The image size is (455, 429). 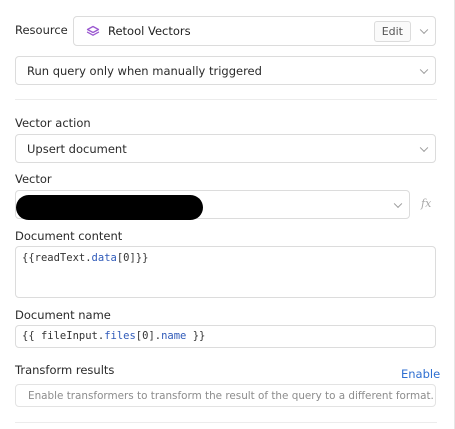 What do you see at coordinates (69, 236) in the screenshot?
I see `document-content-label: Document content` at bounding box center [69, 236].